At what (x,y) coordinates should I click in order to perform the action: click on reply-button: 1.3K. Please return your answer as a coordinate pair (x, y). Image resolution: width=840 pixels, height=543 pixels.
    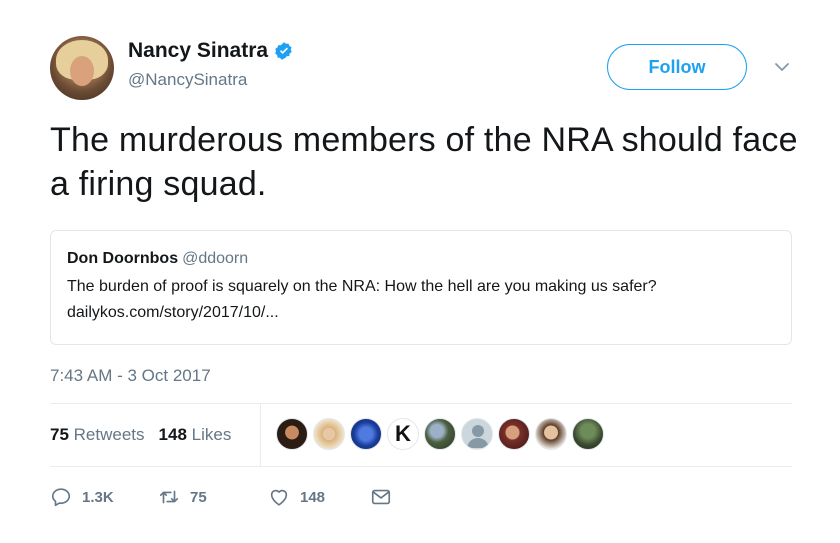
    Looking at the image, I should click on (104, 497).